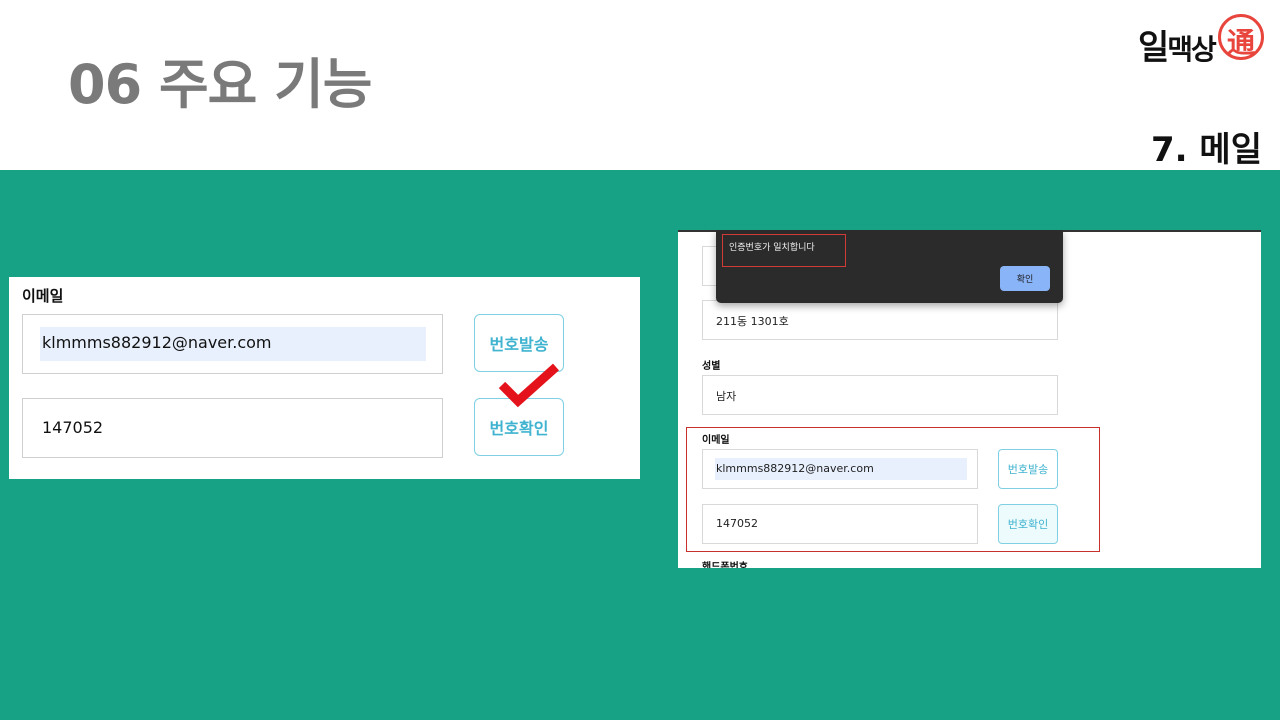 This screenshot has height=720, width=1280. Describe the element at coordinates (1025, 278) in the screenshot. I see `dialog-ok-button: 확인` at that location.